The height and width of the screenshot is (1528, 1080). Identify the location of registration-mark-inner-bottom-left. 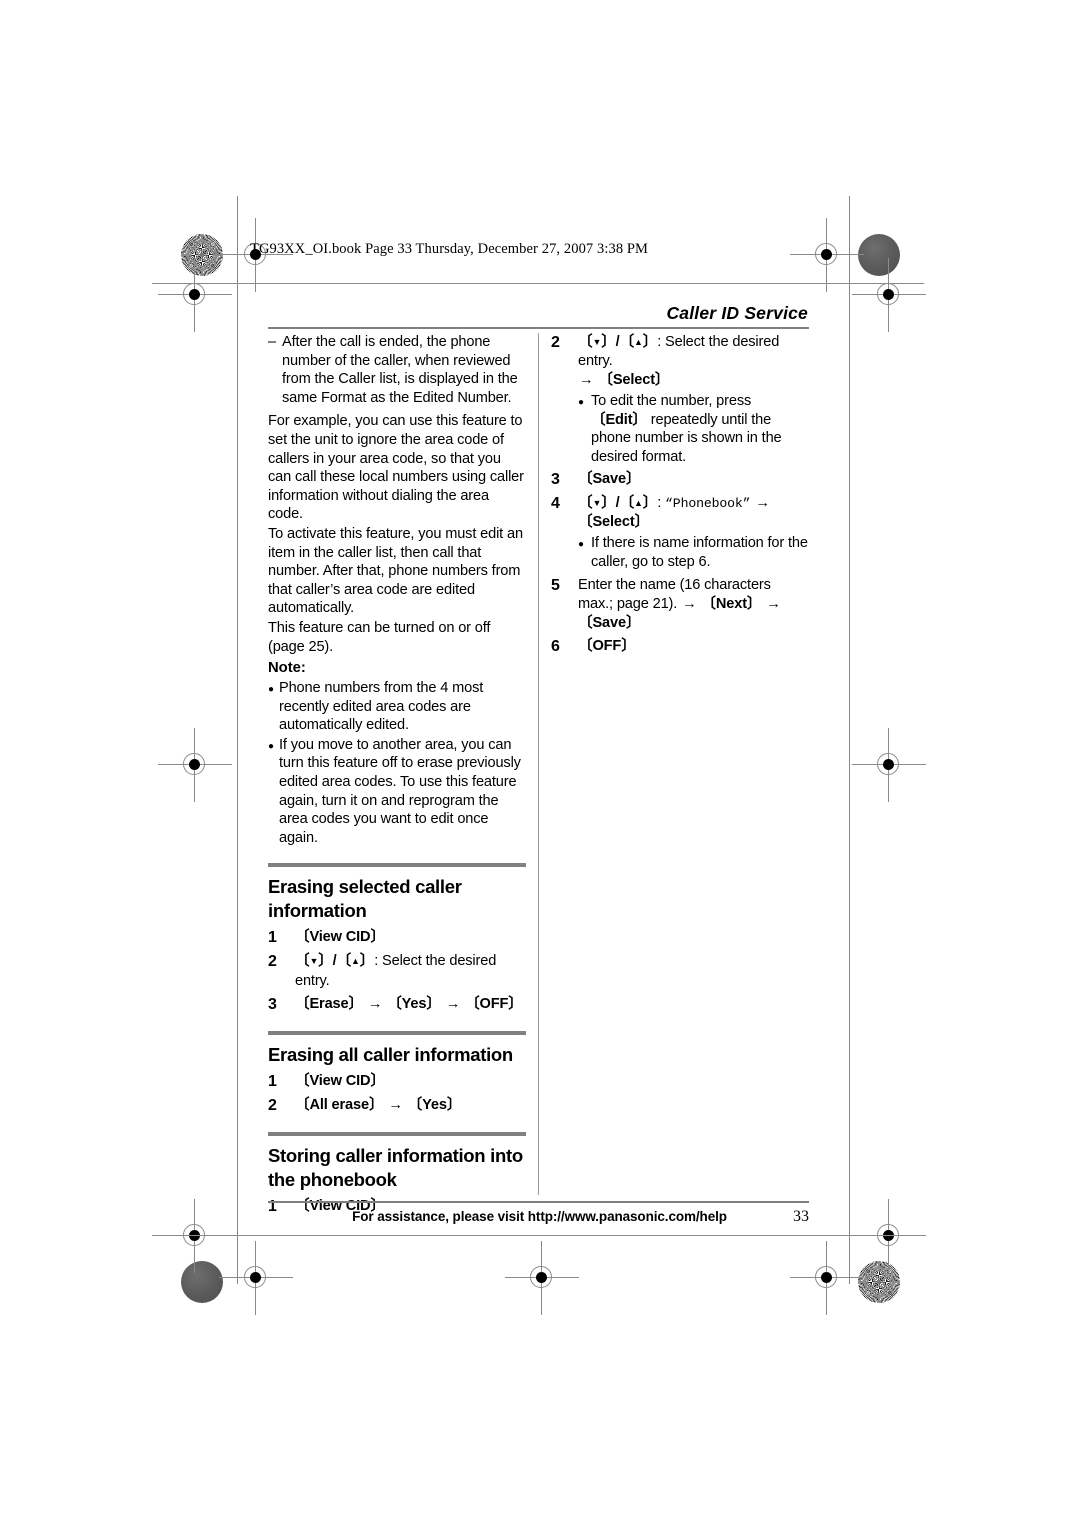
(195, 1236).